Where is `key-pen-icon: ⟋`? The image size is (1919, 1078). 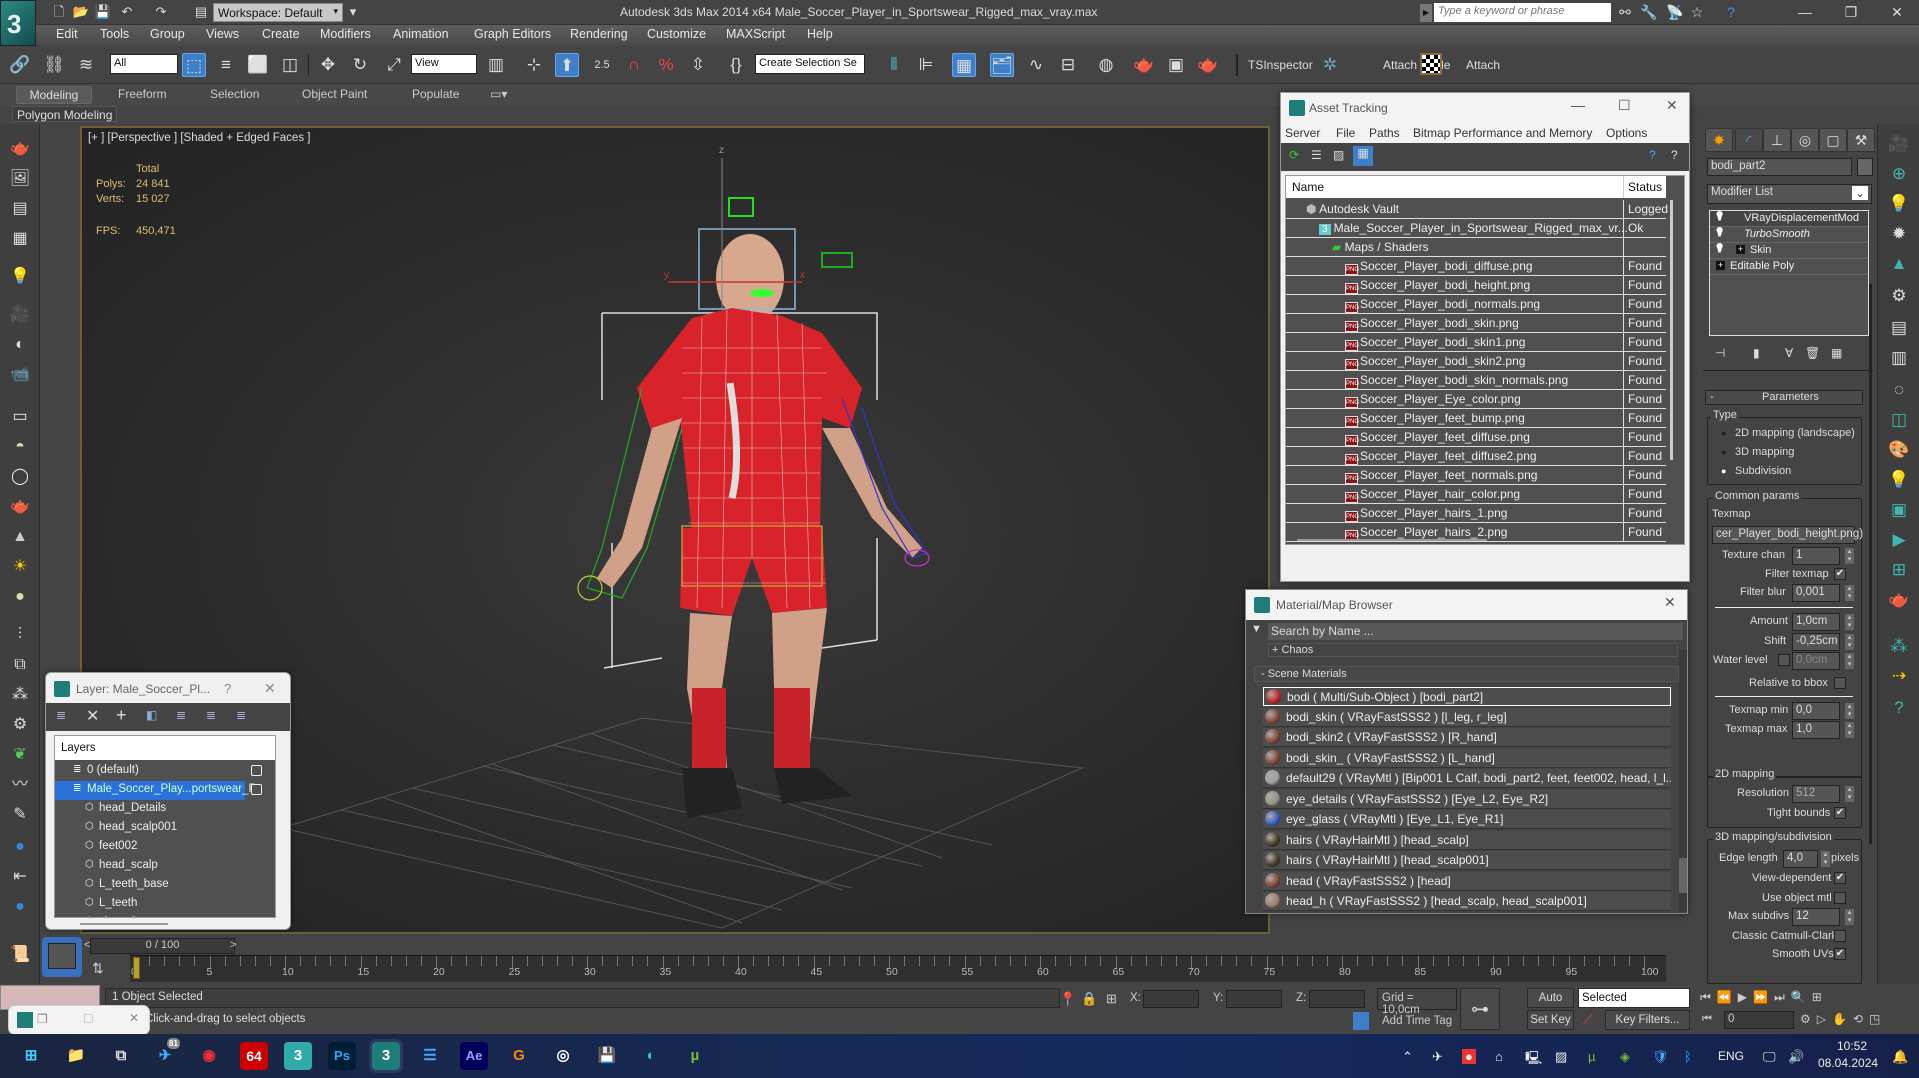
key-pen-icon: ⟋ is located at coordinates (1588, 1019).